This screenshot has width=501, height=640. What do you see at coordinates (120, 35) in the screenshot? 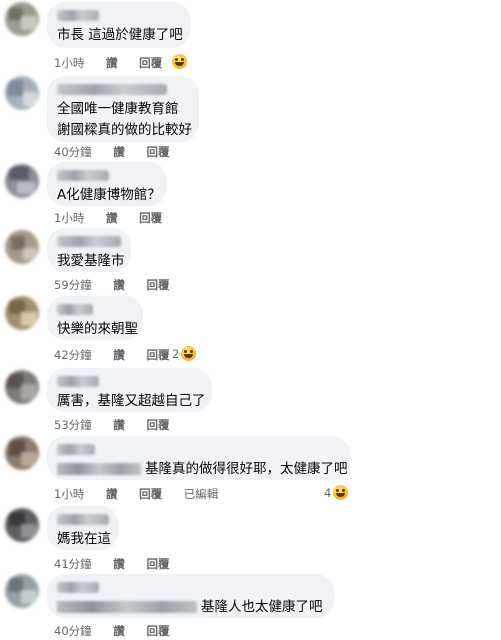
I see `comment-text: 市長 這過於健康了吧` at bounding box center [120, 35].